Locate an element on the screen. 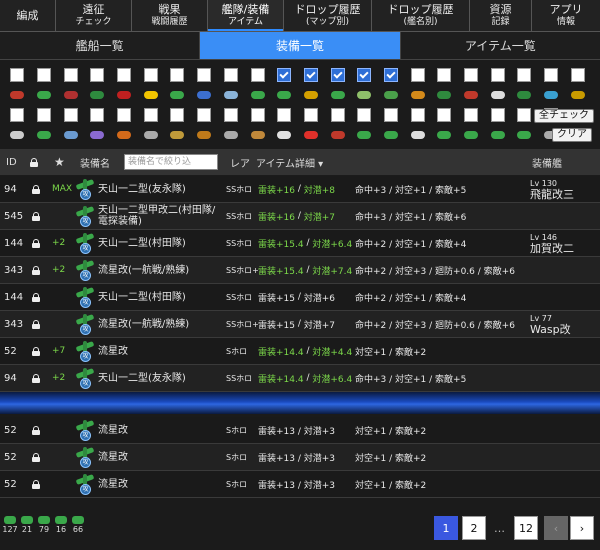 The width and height of the screenshot is (600, 550). nav-item-7: アプリ 情報 is located at coordinates (566, 15).